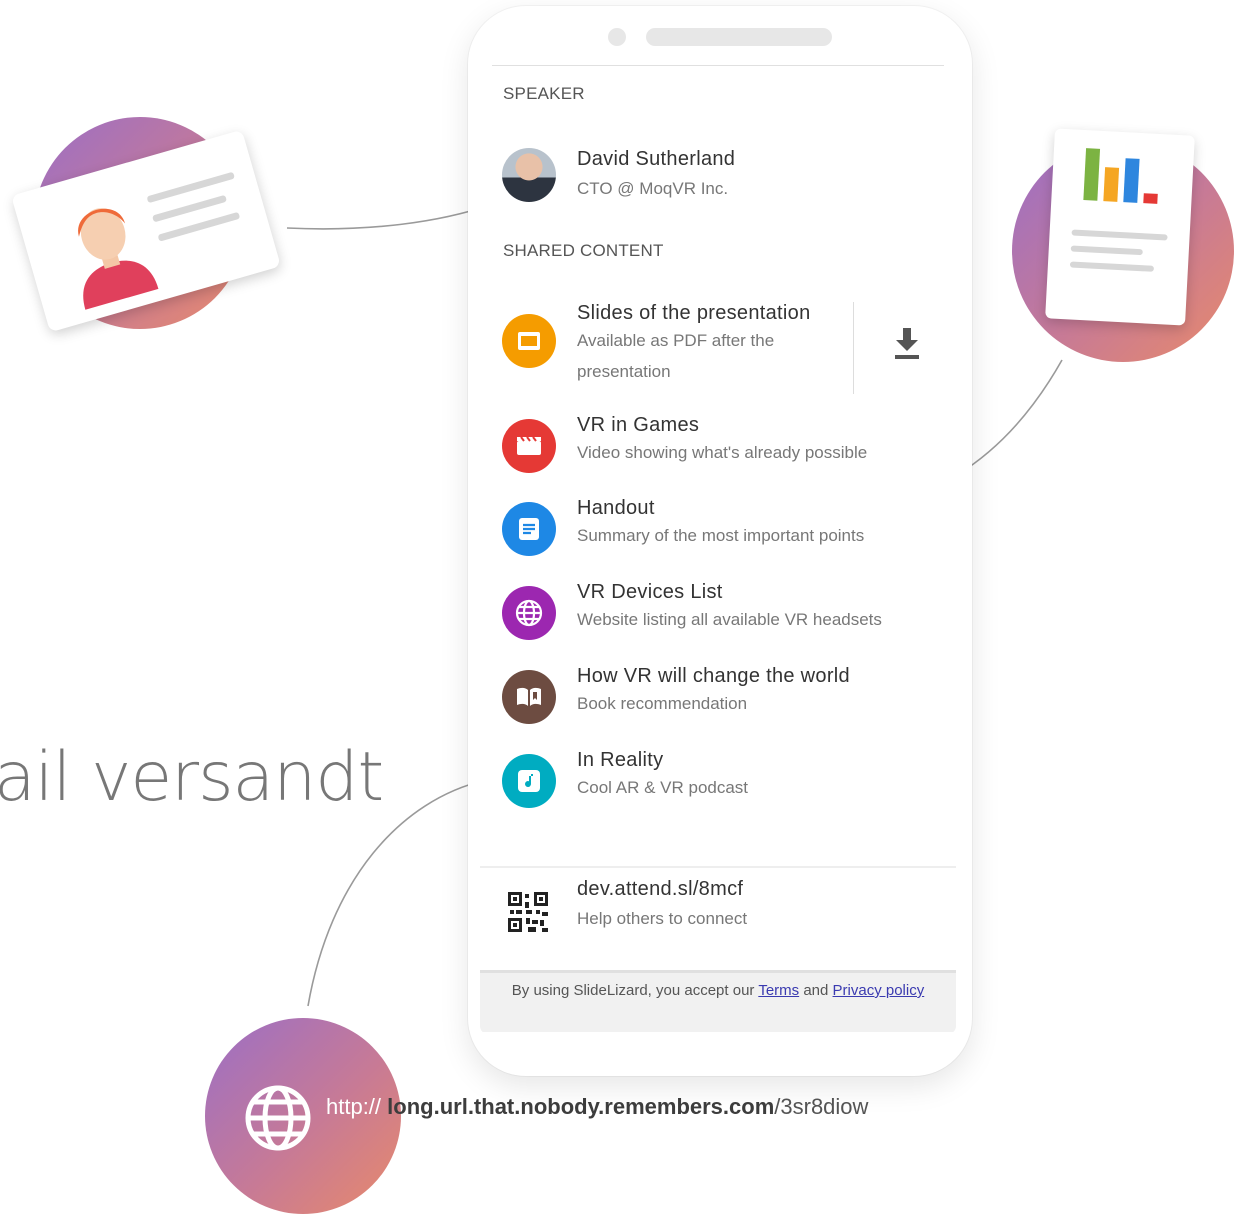 This screenshot has width=1234, height=1214. I want to click on speaker-section-title: SPEAKER, so click(544, 93).